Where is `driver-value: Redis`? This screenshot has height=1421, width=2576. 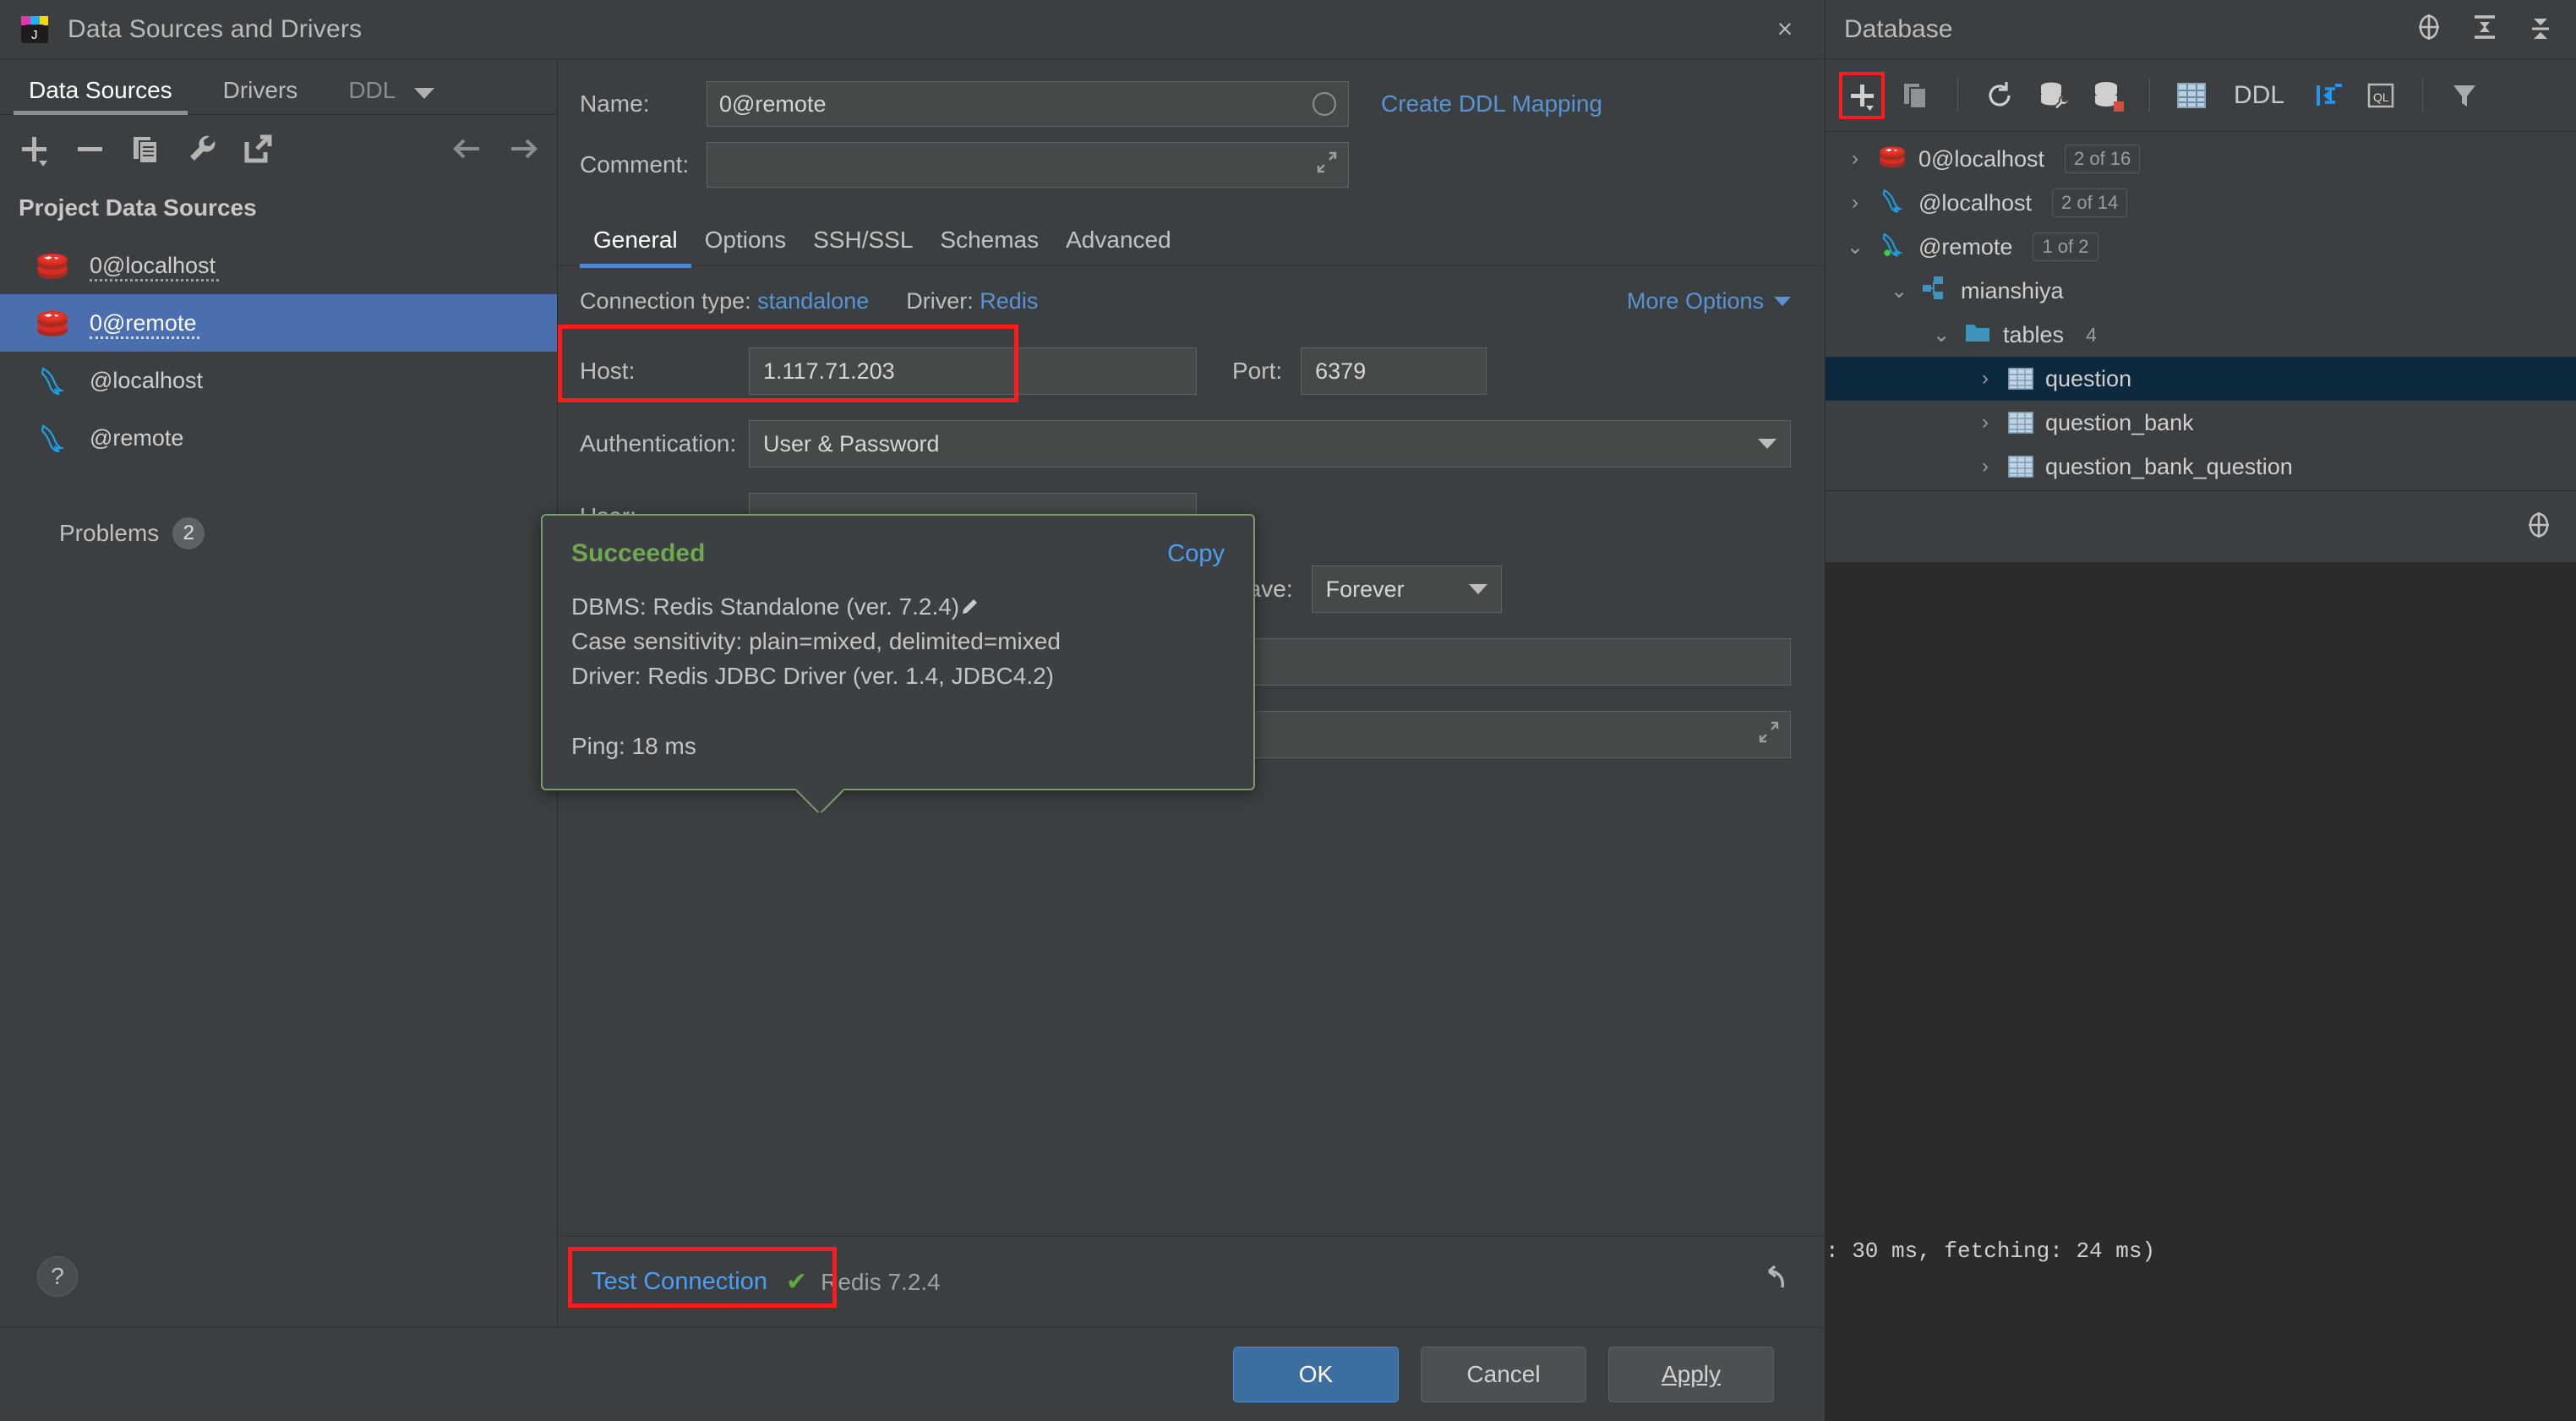
driver-value: Redis is located at coordinates (1009, 301).